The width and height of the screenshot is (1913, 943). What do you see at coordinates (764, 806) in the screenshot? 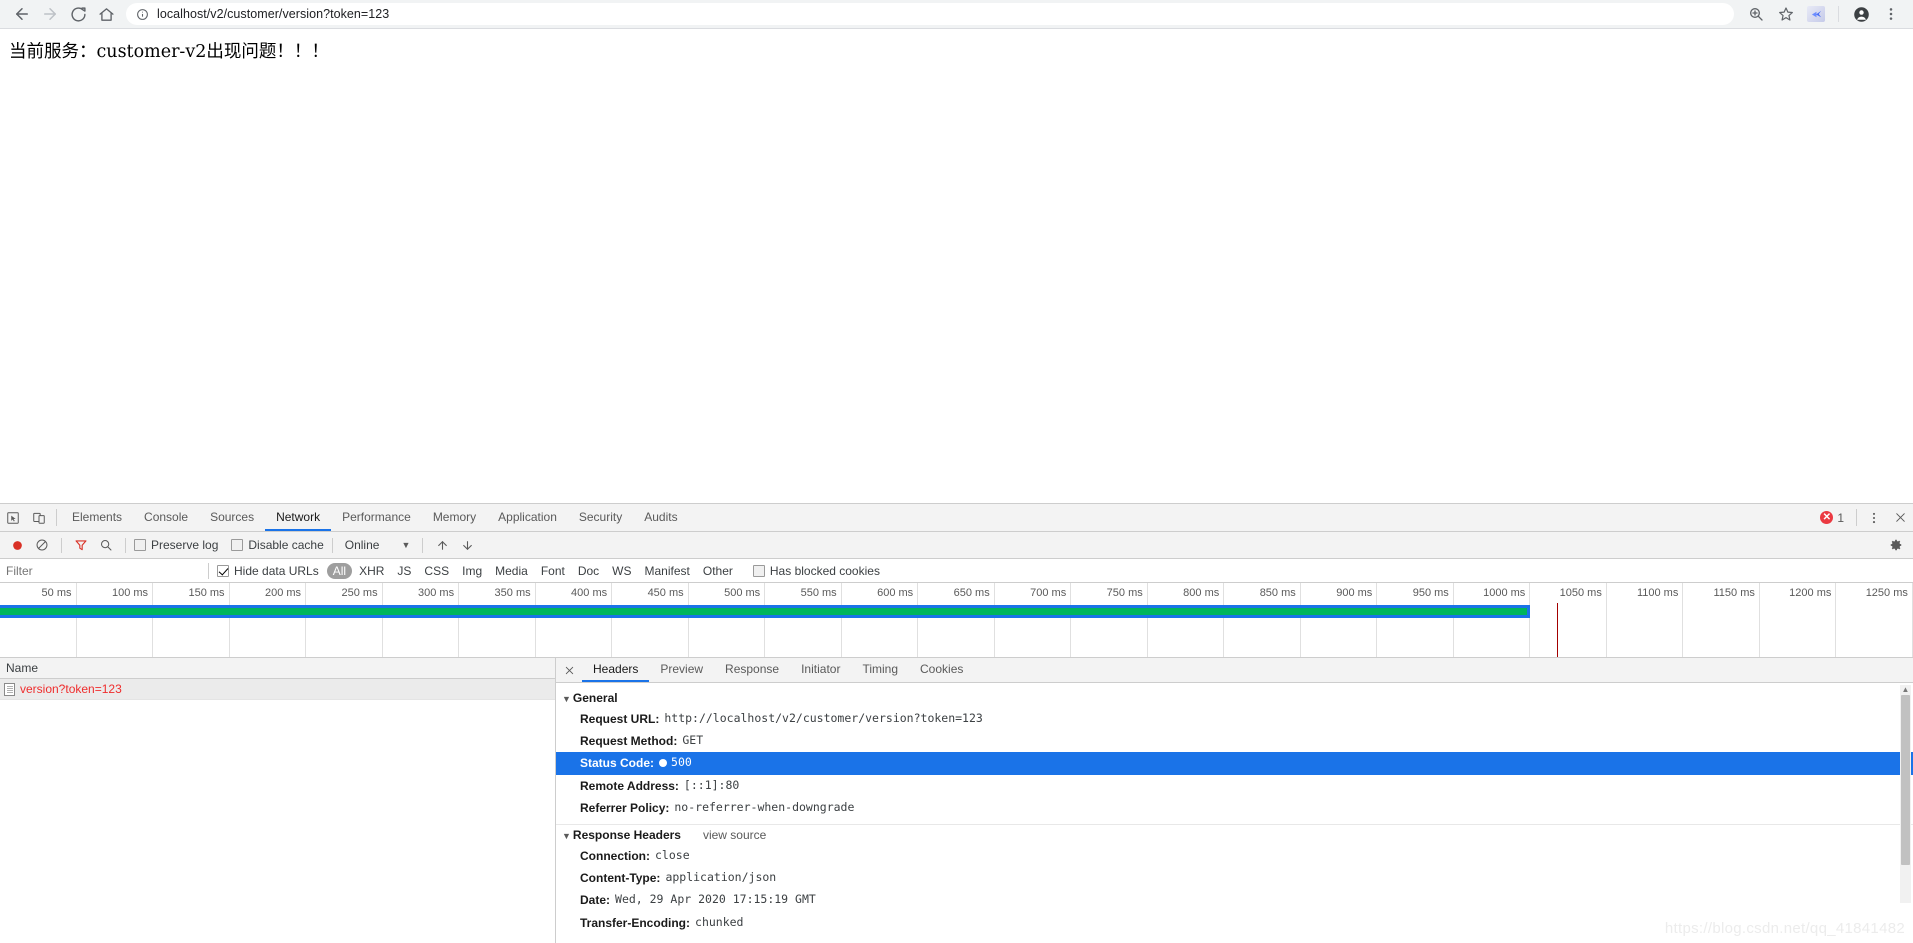
I see `header-value: no-referrer-when-downgrade` at bounding box center [764, 806].